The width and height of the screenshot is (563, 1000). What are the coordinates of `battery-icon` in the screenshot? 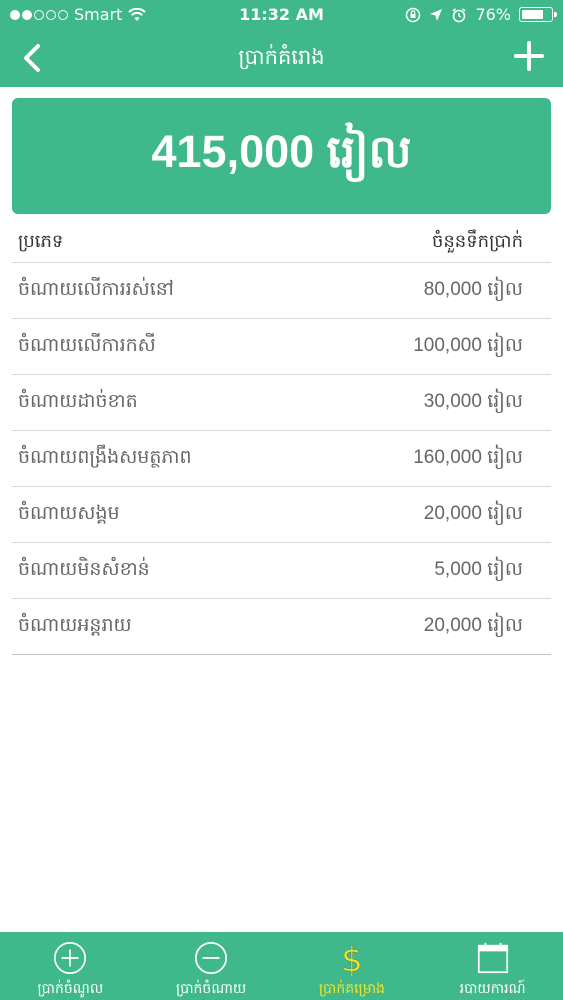 It's located at (538, 14).